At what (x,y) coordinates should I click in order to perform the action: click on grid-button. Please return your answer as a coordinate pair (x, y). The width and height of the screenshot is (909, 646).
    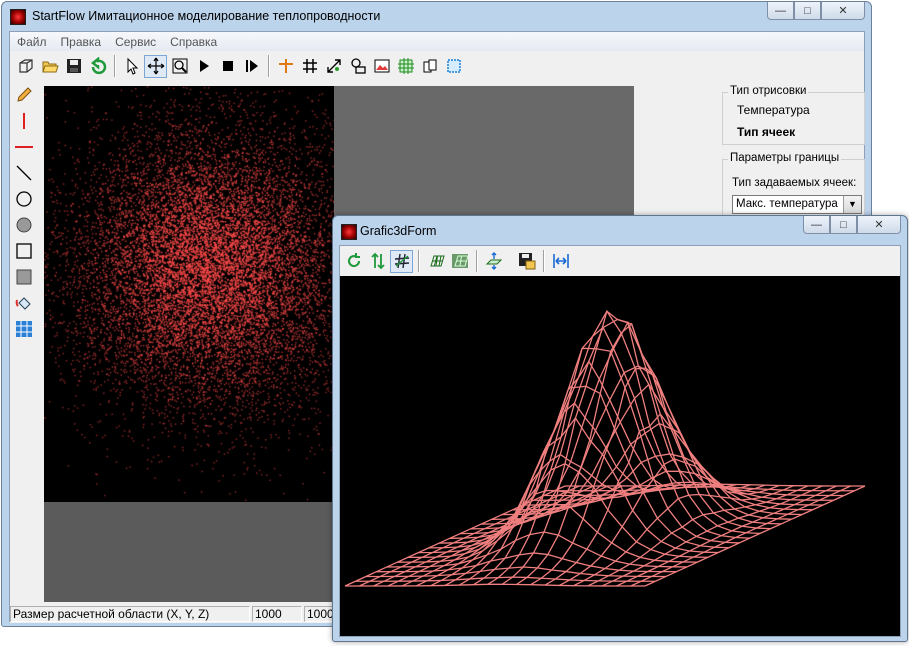
    Looking at the image, I should click on (309, 66).